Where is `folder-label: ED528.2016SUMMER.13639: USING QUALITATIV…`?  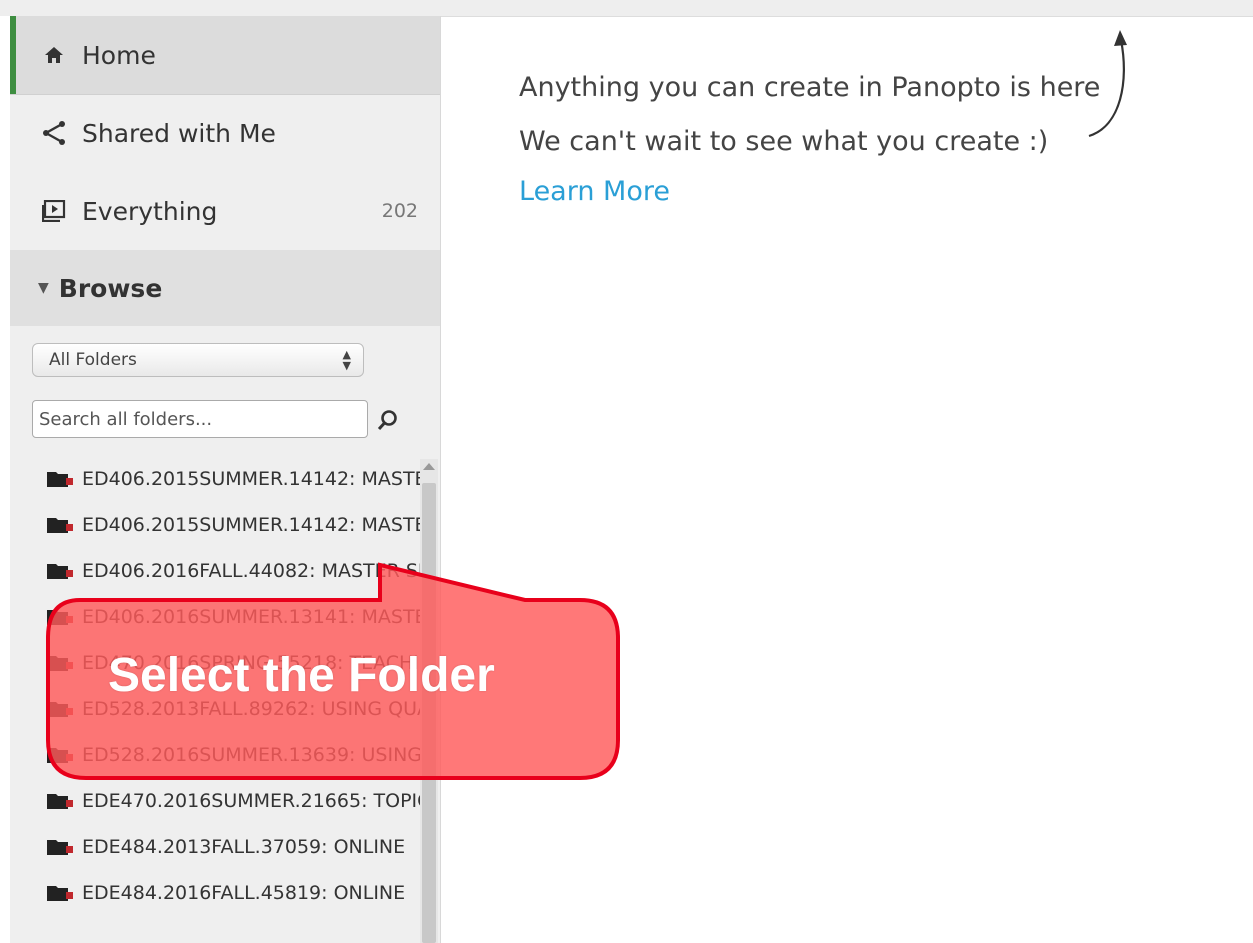
folder-label: ED528.2016SUMMER.13639: USING QUALITATIV… is located at coordinates (251, 755).